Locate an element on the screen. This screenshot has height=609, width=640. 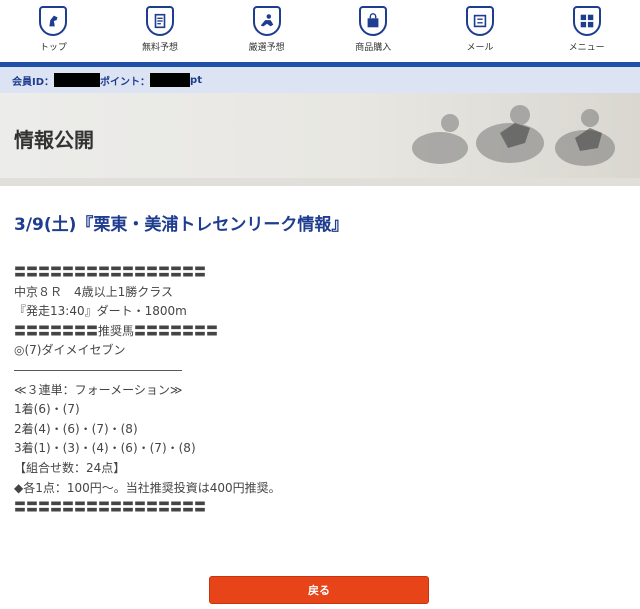
points-unit: pt is located at coordinates (196, 80).